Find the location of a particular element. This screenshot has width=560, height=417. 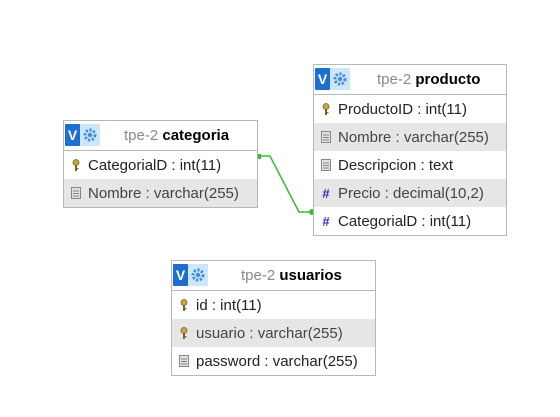

column-row: # CategorialD : int(11) is located at coordinates (410, 221).